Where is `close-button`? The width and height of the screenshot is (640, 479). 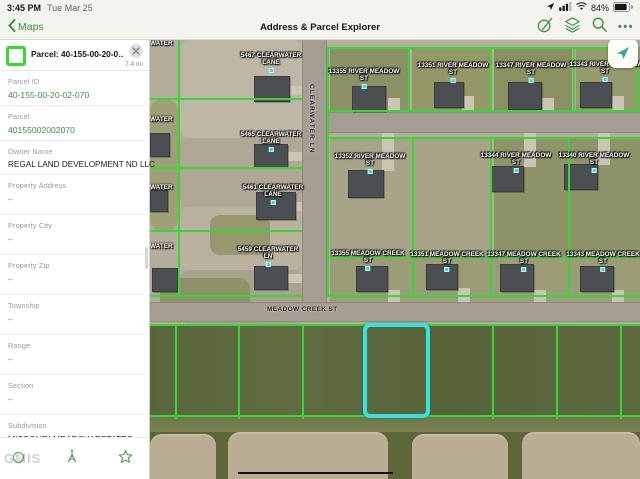
close-button is located at coordinates (136, 51).